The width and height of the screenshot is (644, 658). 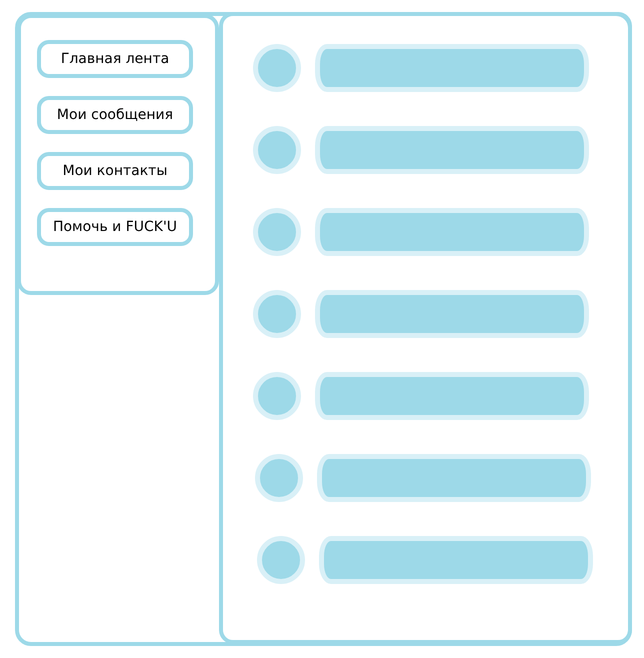 I want to click on nav-button: Мои сообщения, so click(x=115, y=115).